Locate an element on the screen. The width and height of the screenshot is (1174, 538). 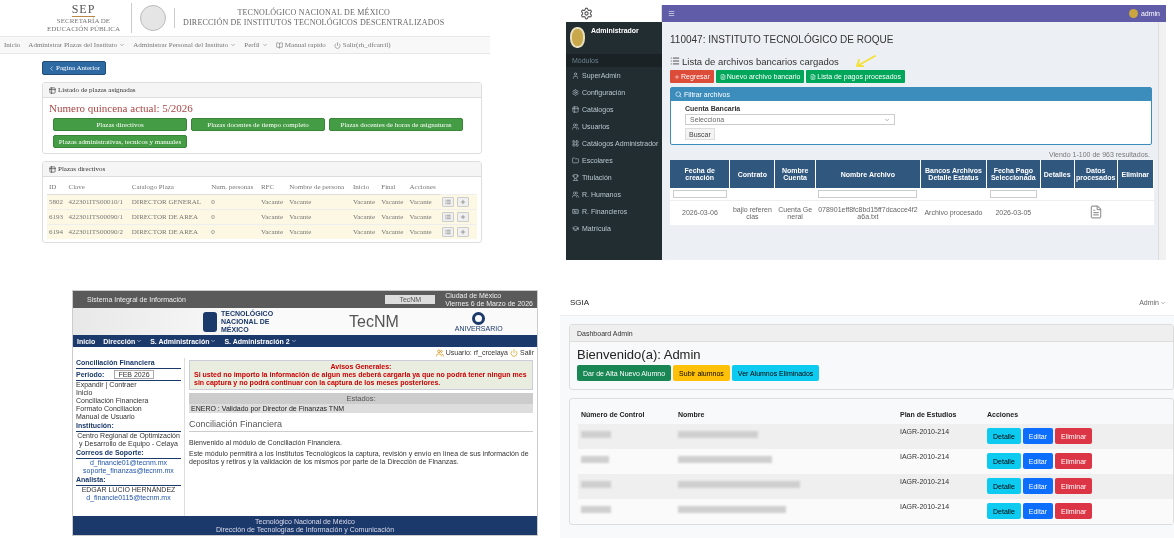
person-icon is located at coordinates (575, 75).